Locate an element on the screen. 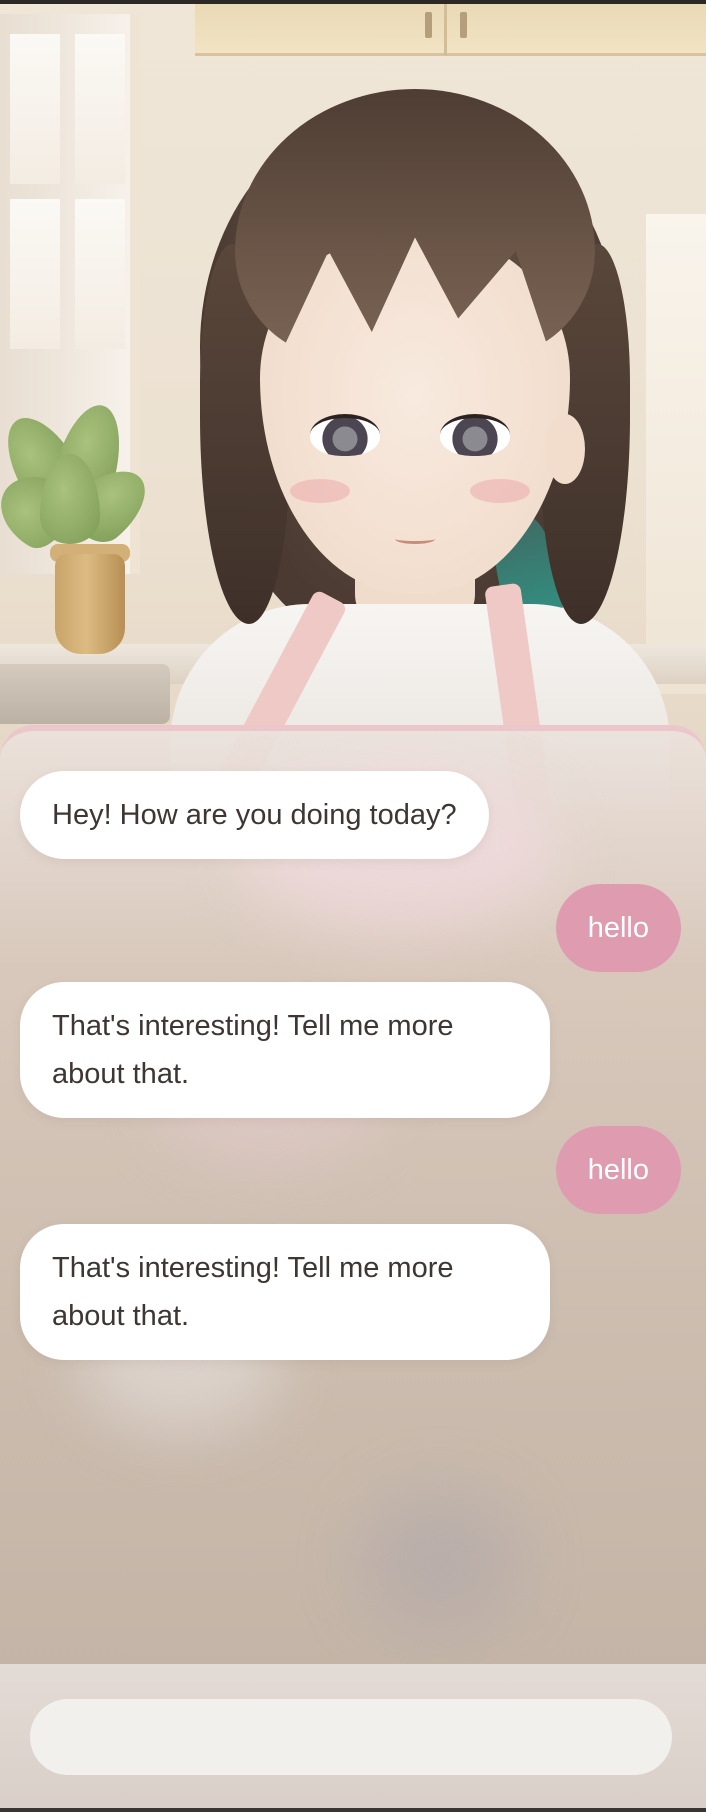  cabinet-divider is located at coordinates (445, 30).